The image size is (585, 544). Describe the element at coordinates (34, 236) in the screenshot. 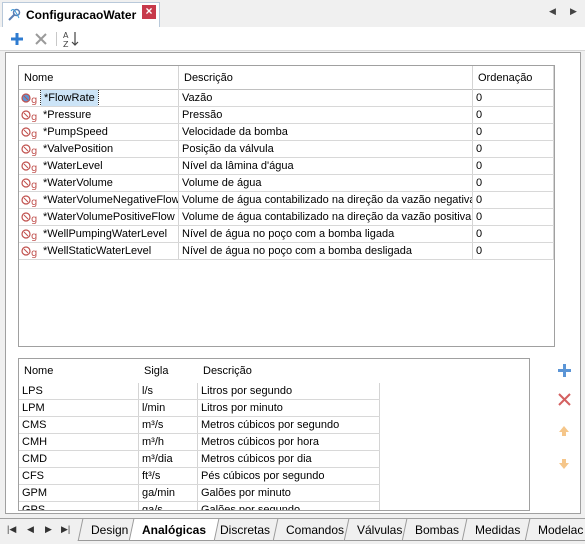

I see `svg-text: g` at that location.